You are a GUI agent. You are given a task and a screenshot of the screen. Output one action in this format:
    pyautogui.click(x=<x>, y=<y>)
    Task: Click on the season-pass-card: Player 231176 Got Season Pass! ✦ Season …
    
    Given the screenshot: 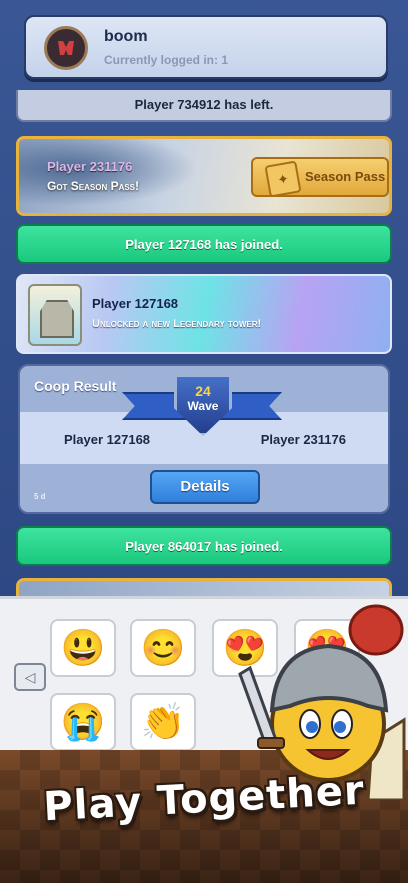 What is the action you would take?
    pyautogui.click(x=204, y=176)
    